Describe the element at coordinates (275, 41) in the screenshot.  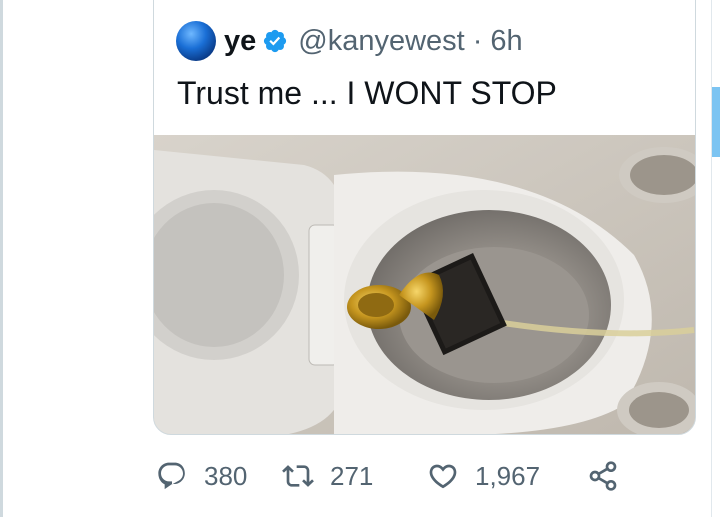
I see `verified-badge-icon` at that location.